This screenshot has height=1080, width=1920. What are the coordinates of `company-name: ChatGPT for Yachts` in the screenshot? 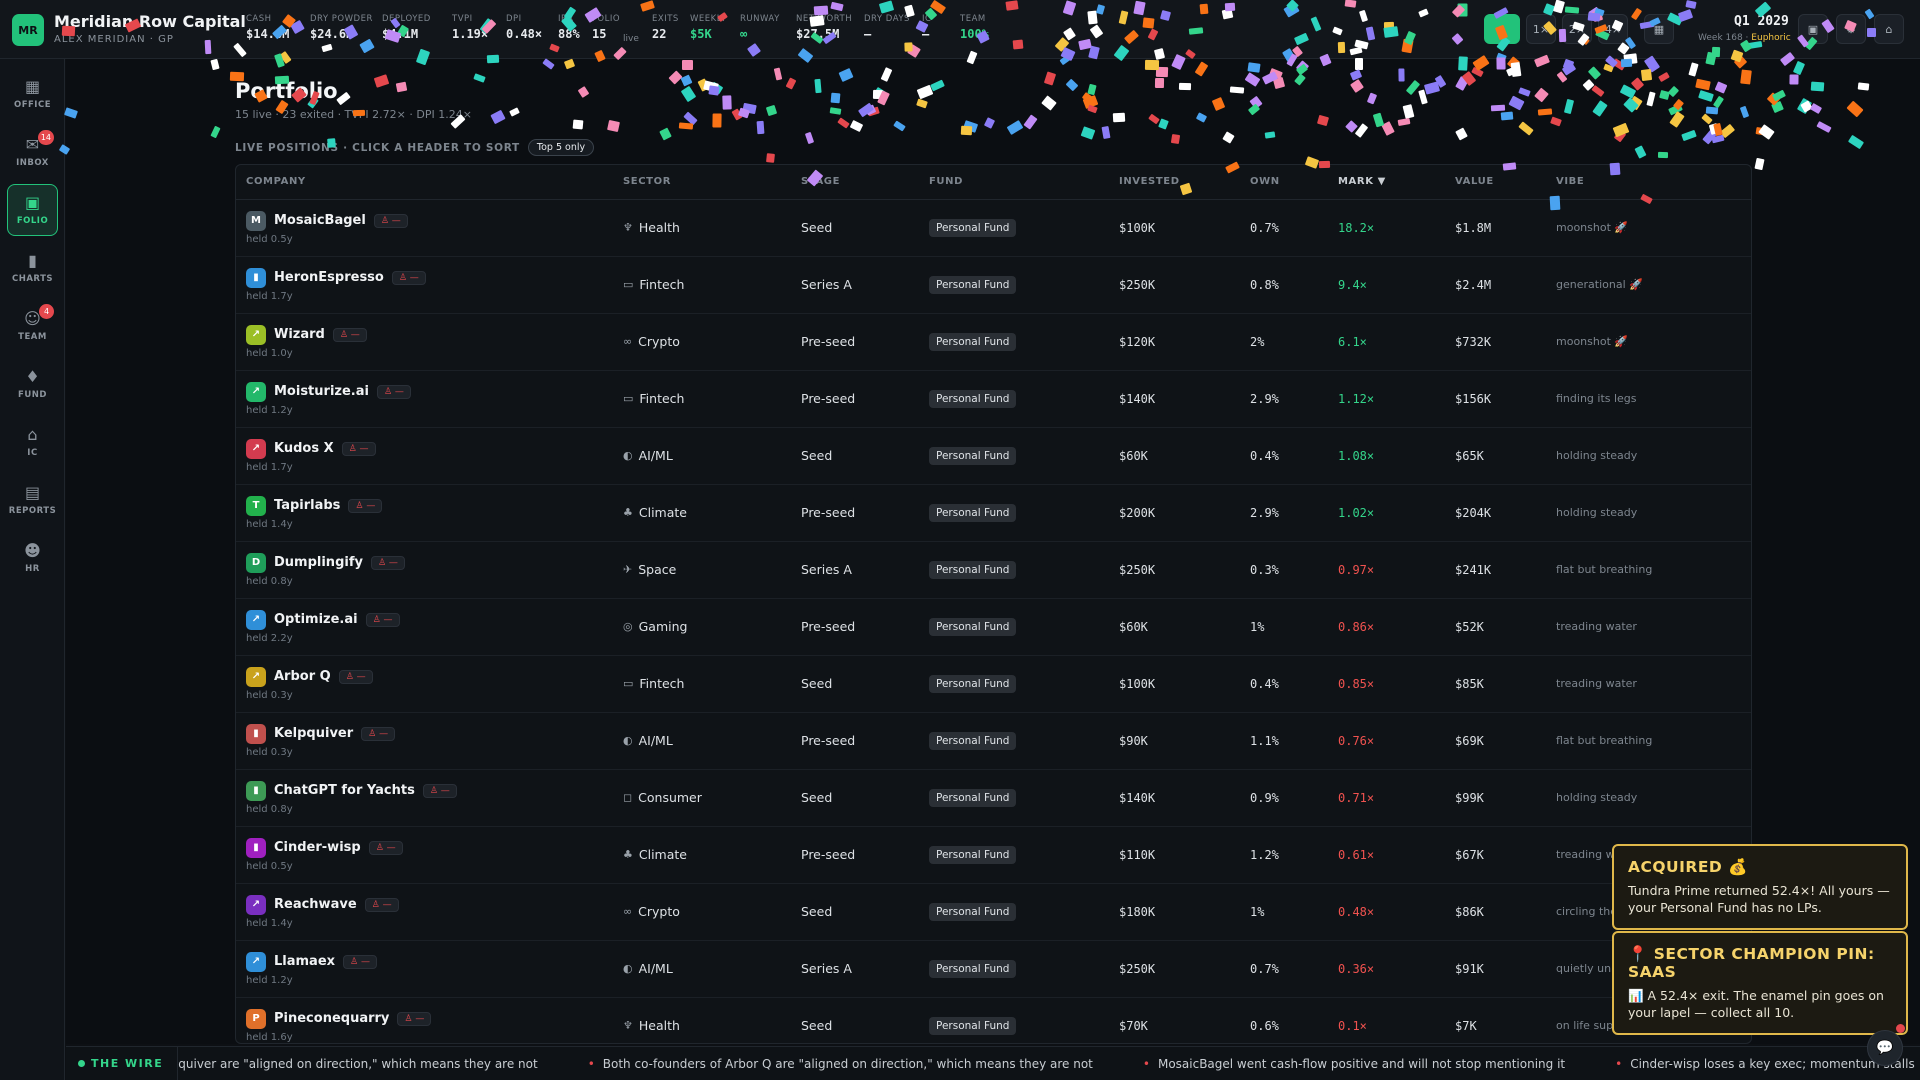 It's located at (344, 790).